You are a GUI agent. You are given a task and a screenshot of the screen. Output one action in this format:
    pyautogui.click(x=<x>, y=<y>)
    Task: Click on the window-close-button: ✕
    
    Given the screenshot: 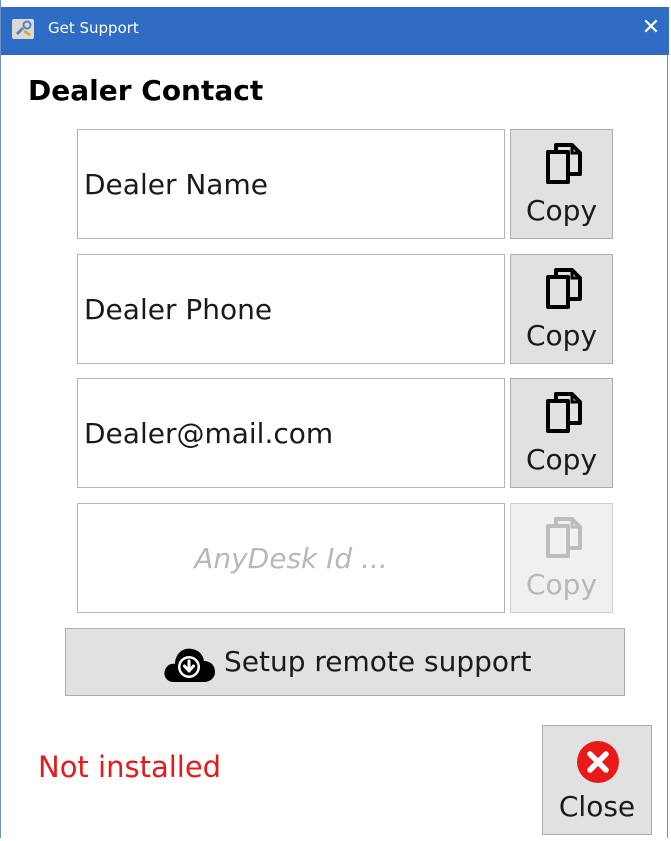 What is the action you would take?
    pyautogui.click(x=651, y=29)
    